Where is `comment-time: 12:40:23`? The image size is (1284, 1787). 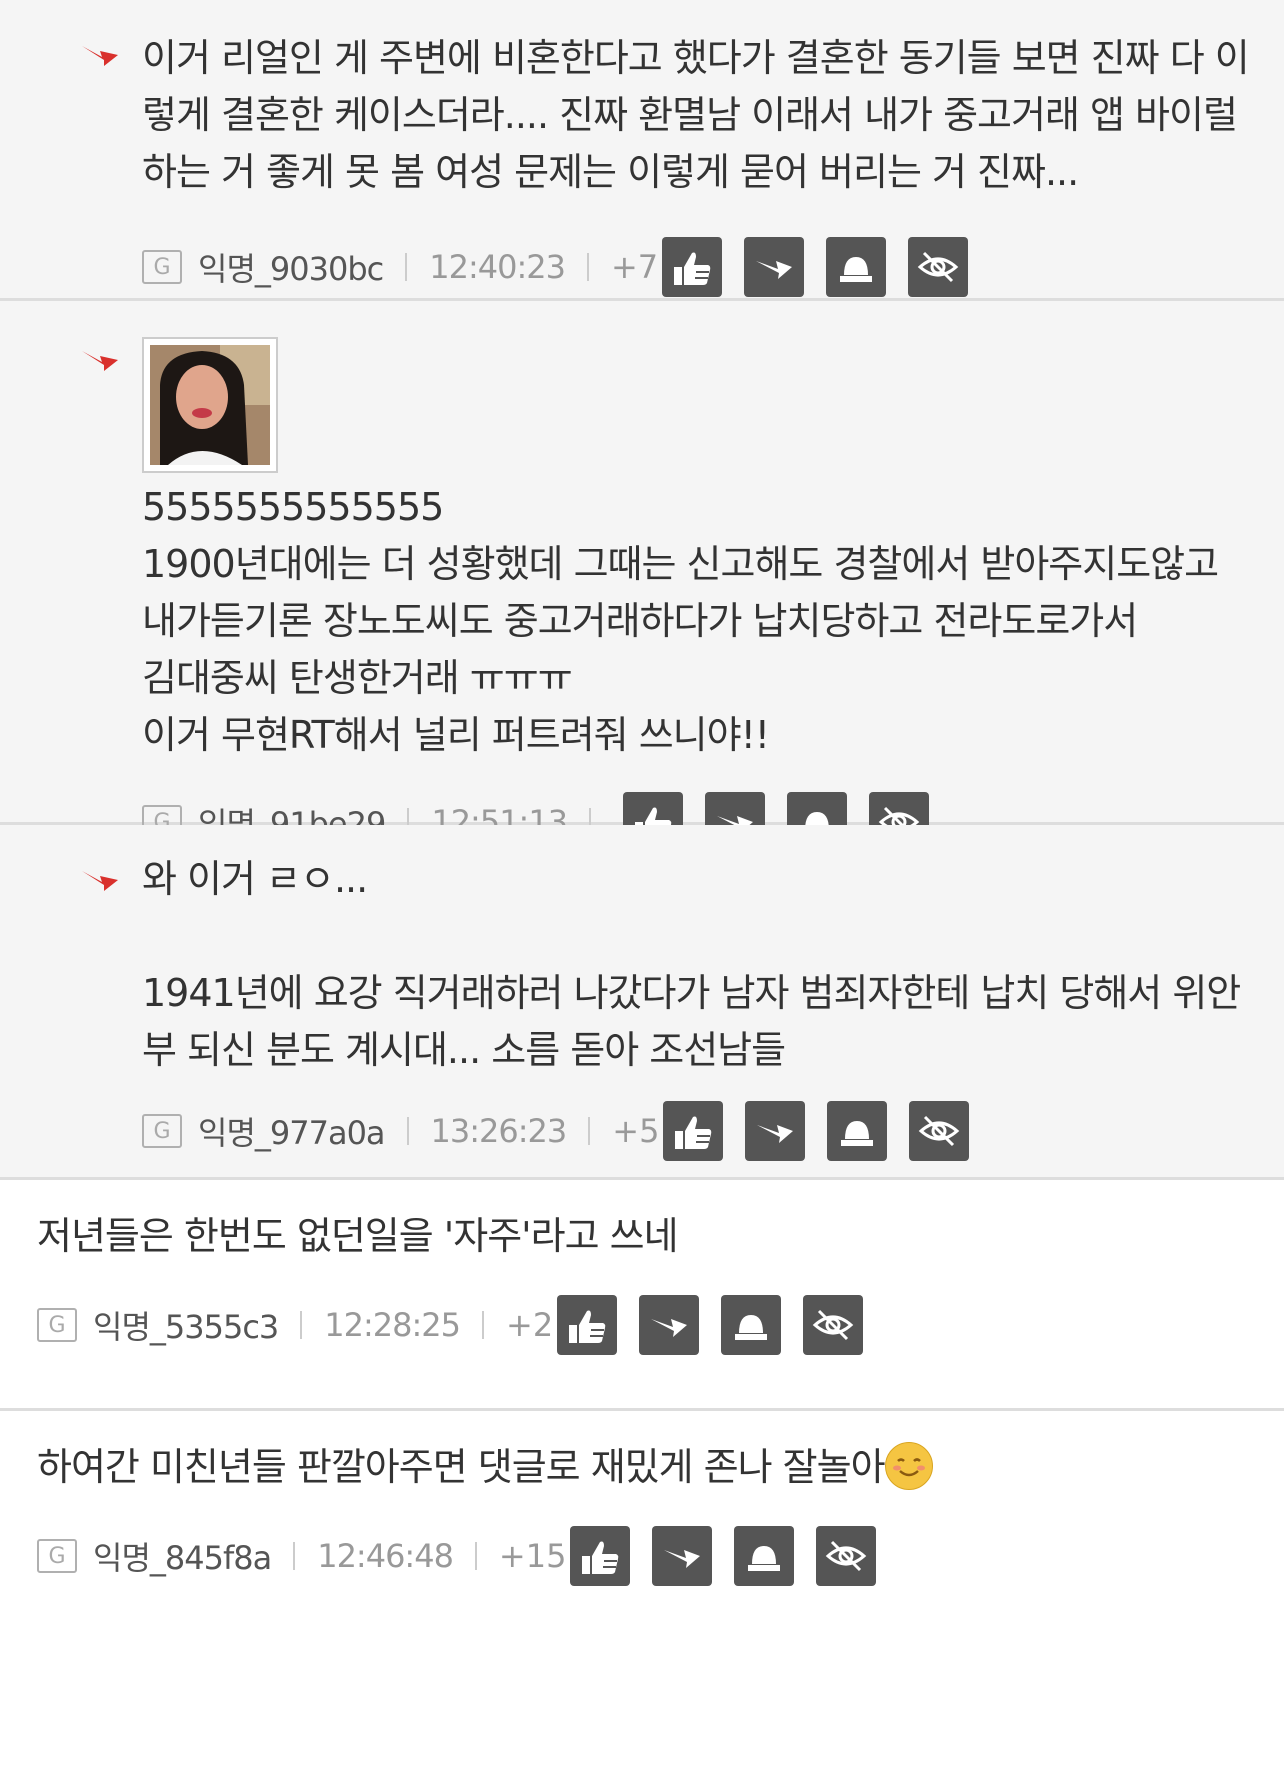 comment-time: 12:40:23 is located at coordinates (497, 267).